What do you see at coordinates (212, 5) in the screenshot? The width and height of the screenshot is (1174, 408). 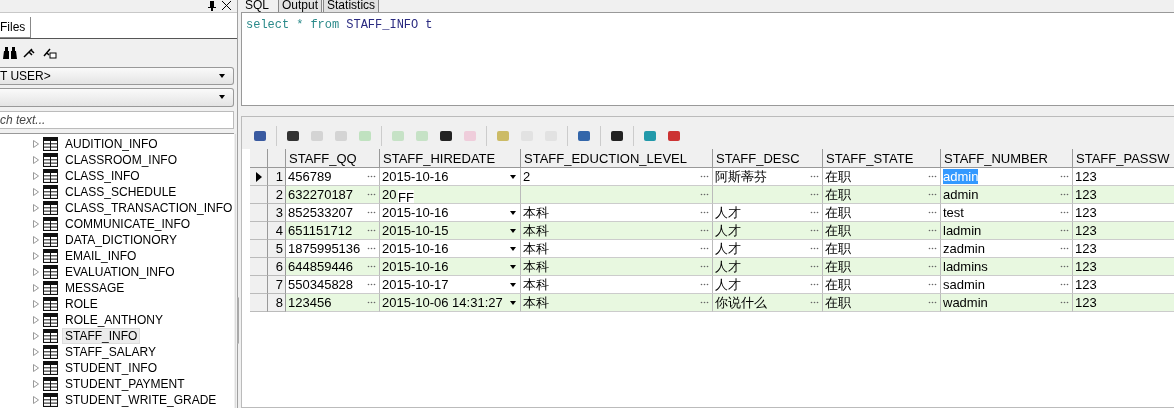 I see `pin-icon` at bounding box center [212, 5].